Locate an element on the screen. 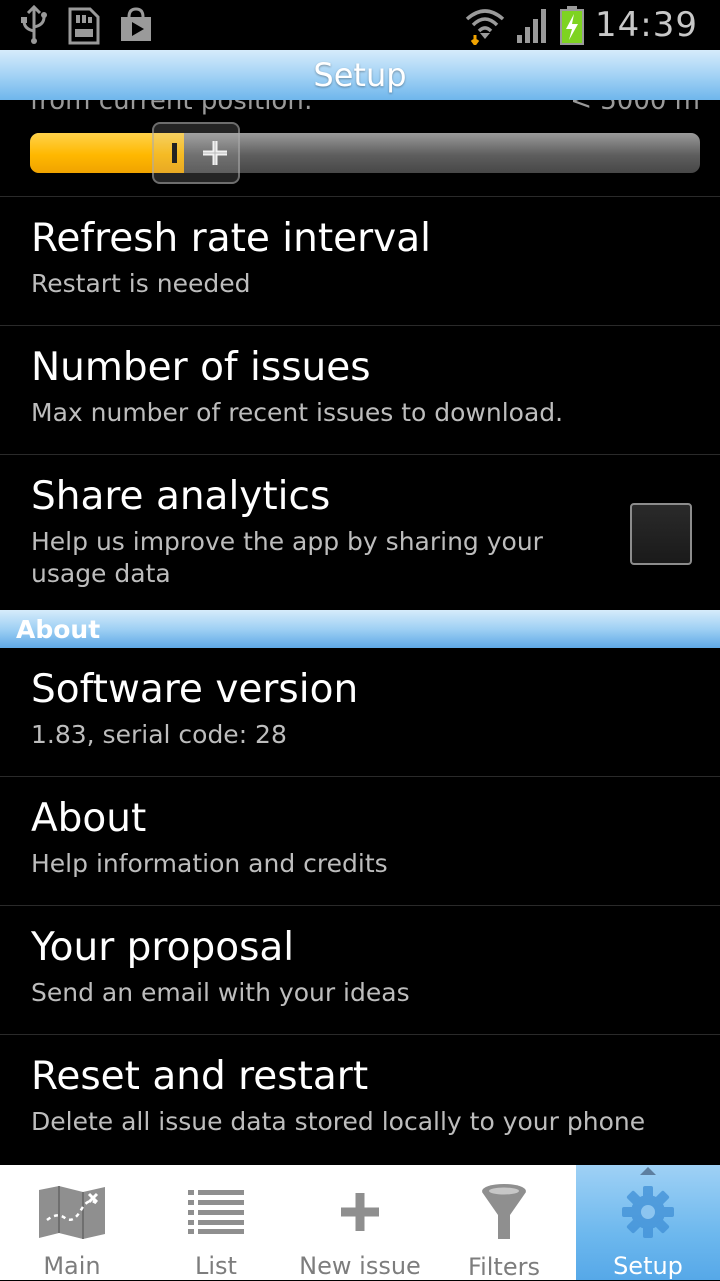 Image resolution: width=720 pixels, height=1281 pixels. slider-value: < 5000 m is located at coordinates (635, 108).